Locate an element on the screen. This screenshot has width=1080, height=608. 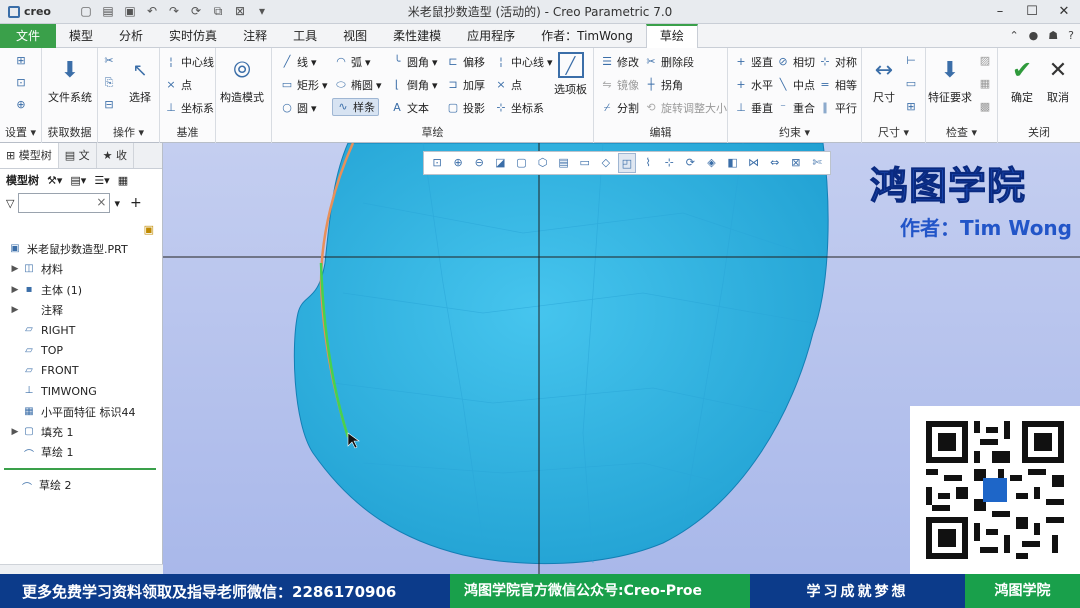
tab-flexible-modeling: 柔性建模 is located at coordinates (417, 36).